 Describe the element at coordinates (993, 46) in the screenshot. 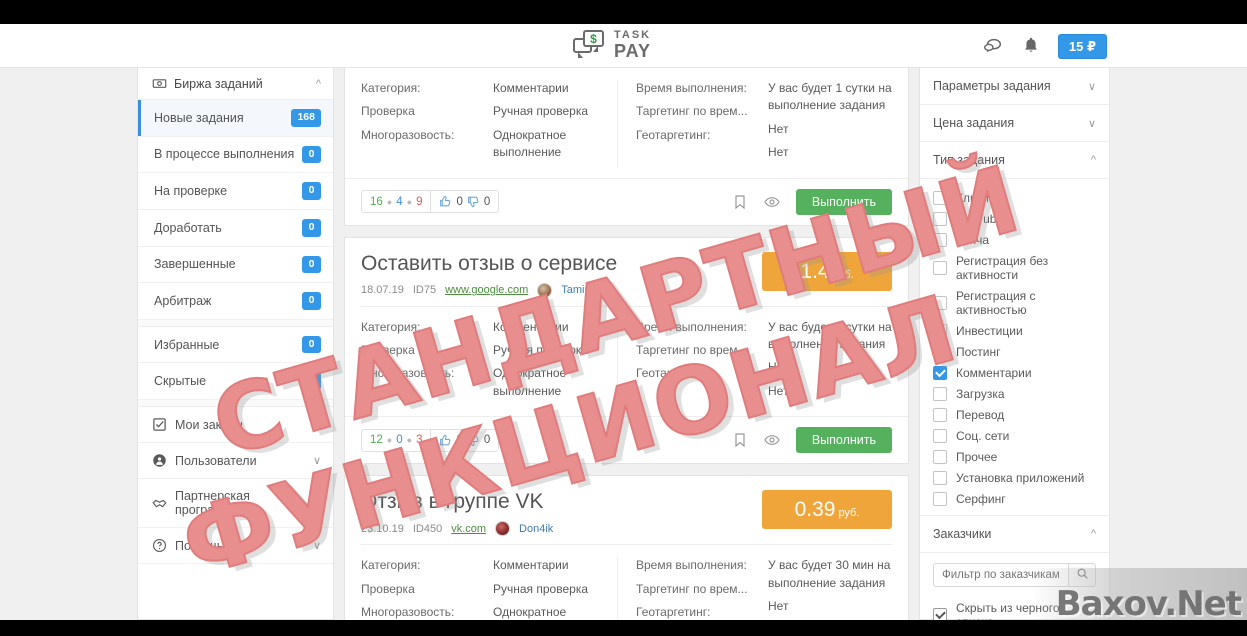

I see `chat-icon` at that location.